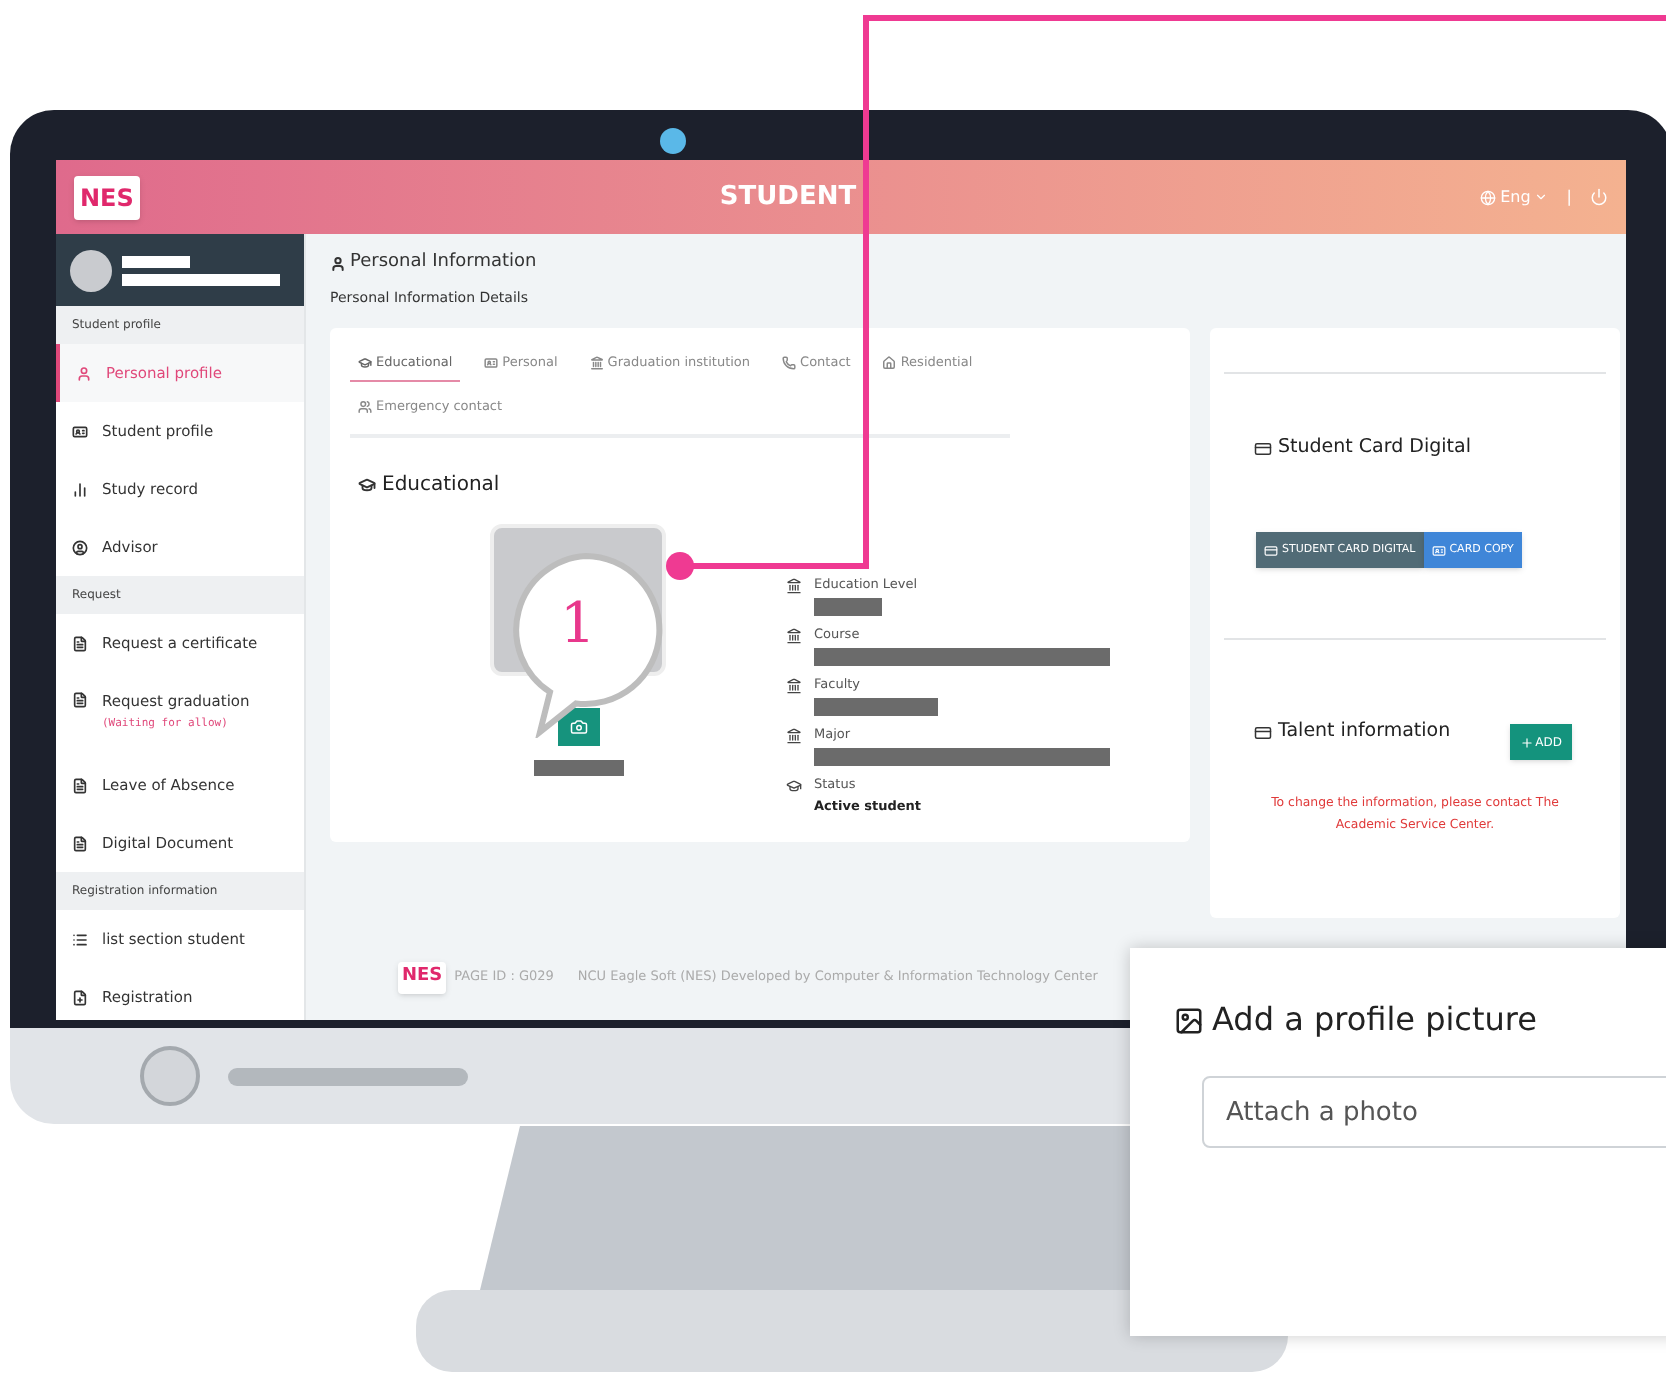 Image resolution: width=1666 pixels, height=1376 pixels. Describe the element at coordinates (80, 998) in the screenshot. I see `document-plus-icon` at that location.